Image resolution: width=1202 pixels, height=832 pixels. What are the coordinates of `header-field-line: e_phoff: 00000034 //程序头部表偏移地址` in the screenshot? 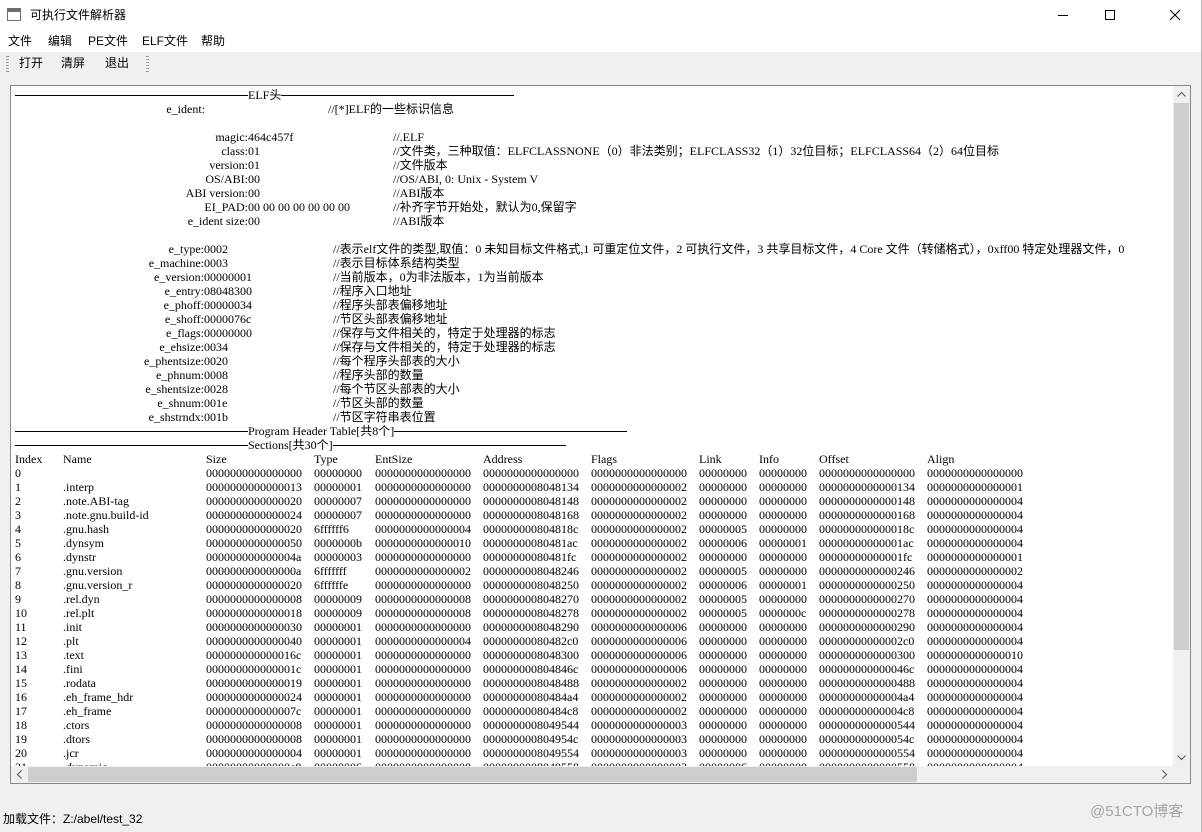 It's located at (594, 305).